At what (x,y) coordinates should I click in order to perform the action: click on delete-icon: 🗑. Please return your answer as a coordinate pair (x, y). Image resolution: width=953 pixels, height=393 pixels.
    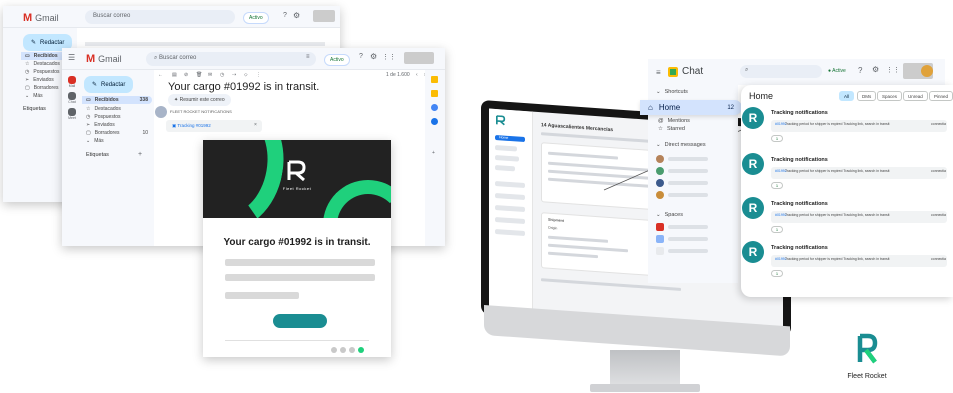
    Looking at the image, I should click on (199, 75).